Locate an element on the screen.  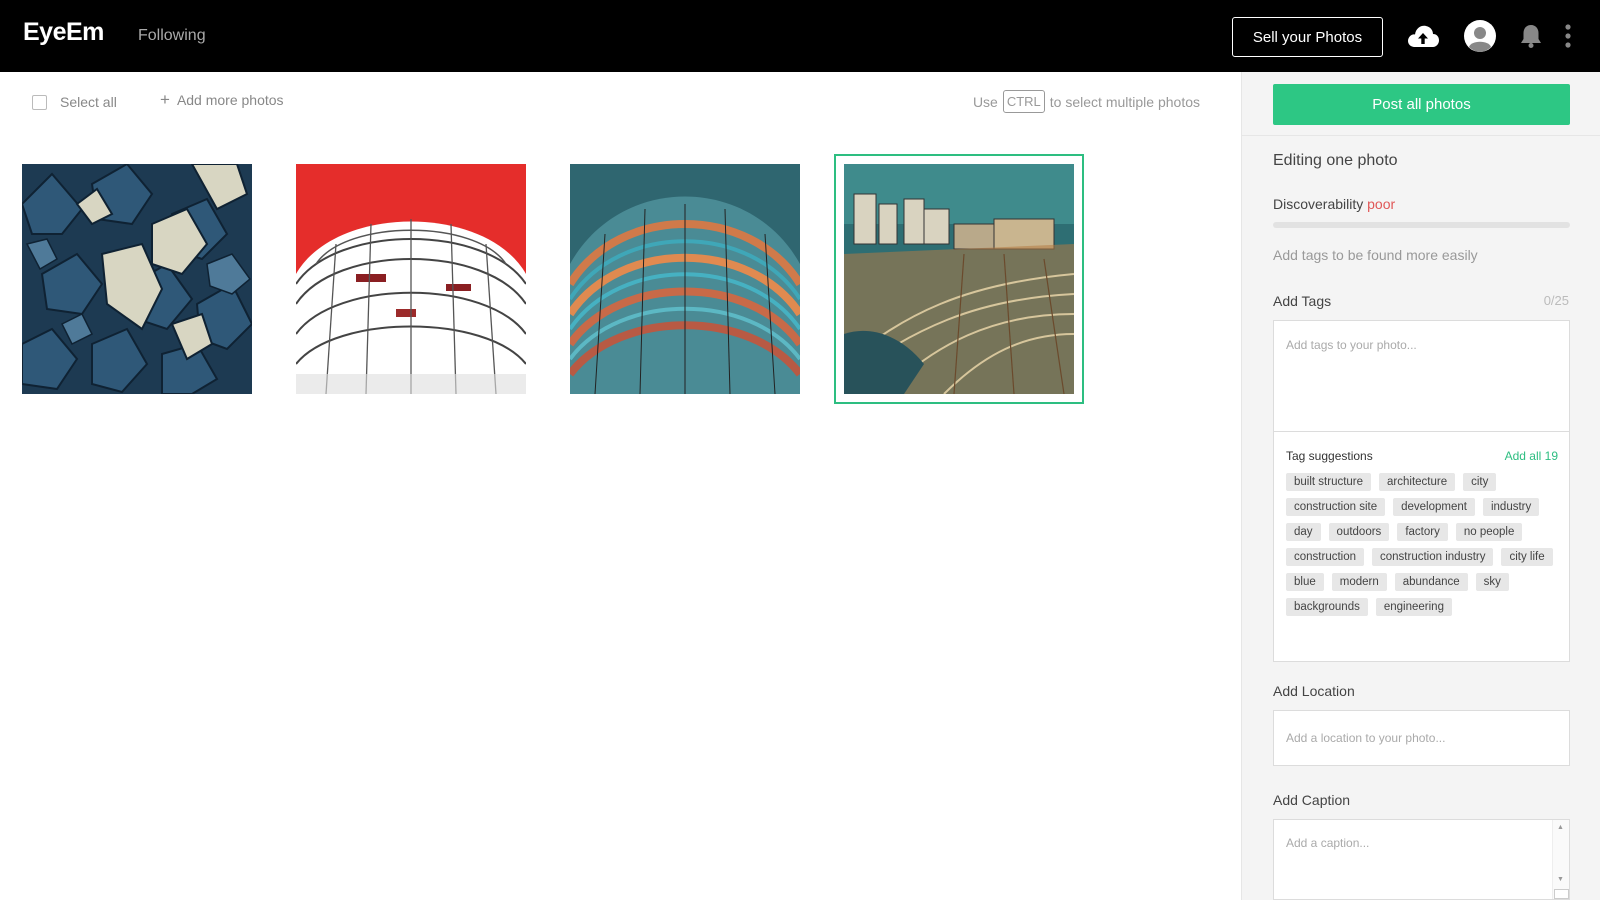
editing-title: Editing one photo is located at coordinates (1335, 160).